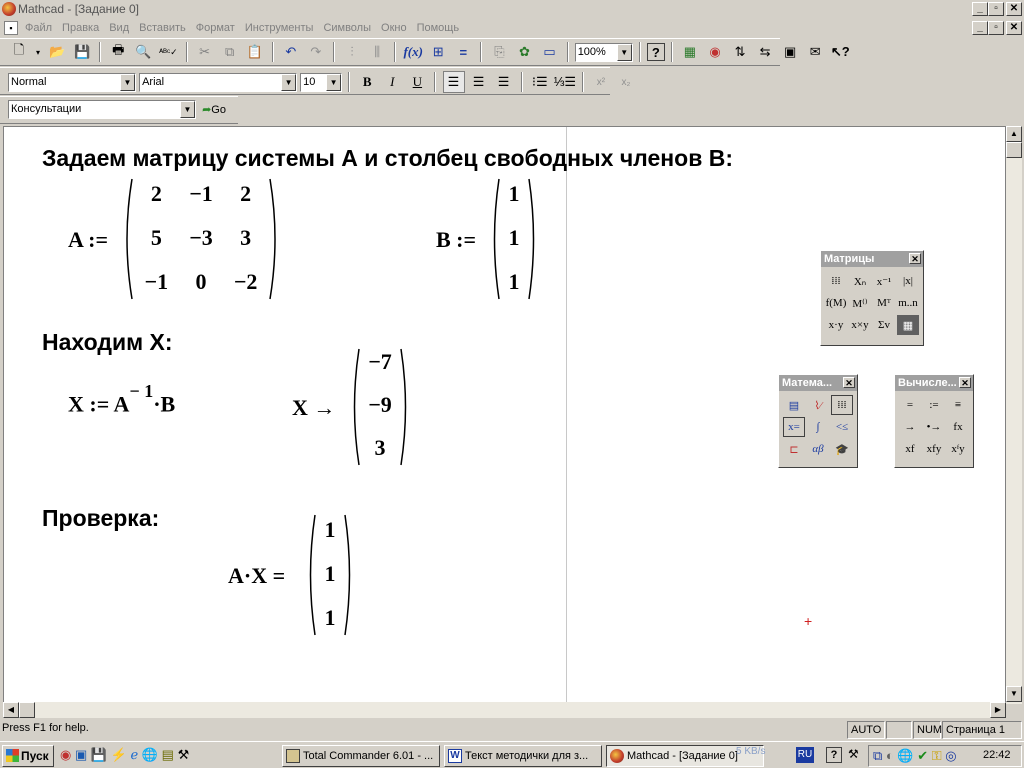 The image size is (1024, 768). What do you see at coordinates (910, 427) in the screenshot?
I see `evaluation-button-3: →` at bounding box center [910, 427].